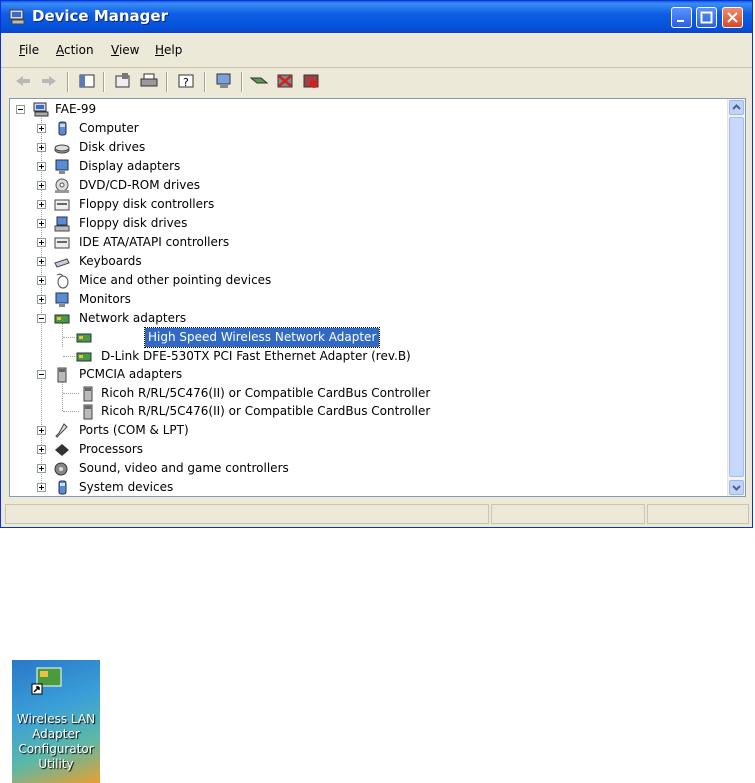 The image size is (755, 783). What do you see at coordinates (131, 374) in the screenshot?
I see `tree-item-label: PCMCIA adapters` at bounding box center [131, 374].